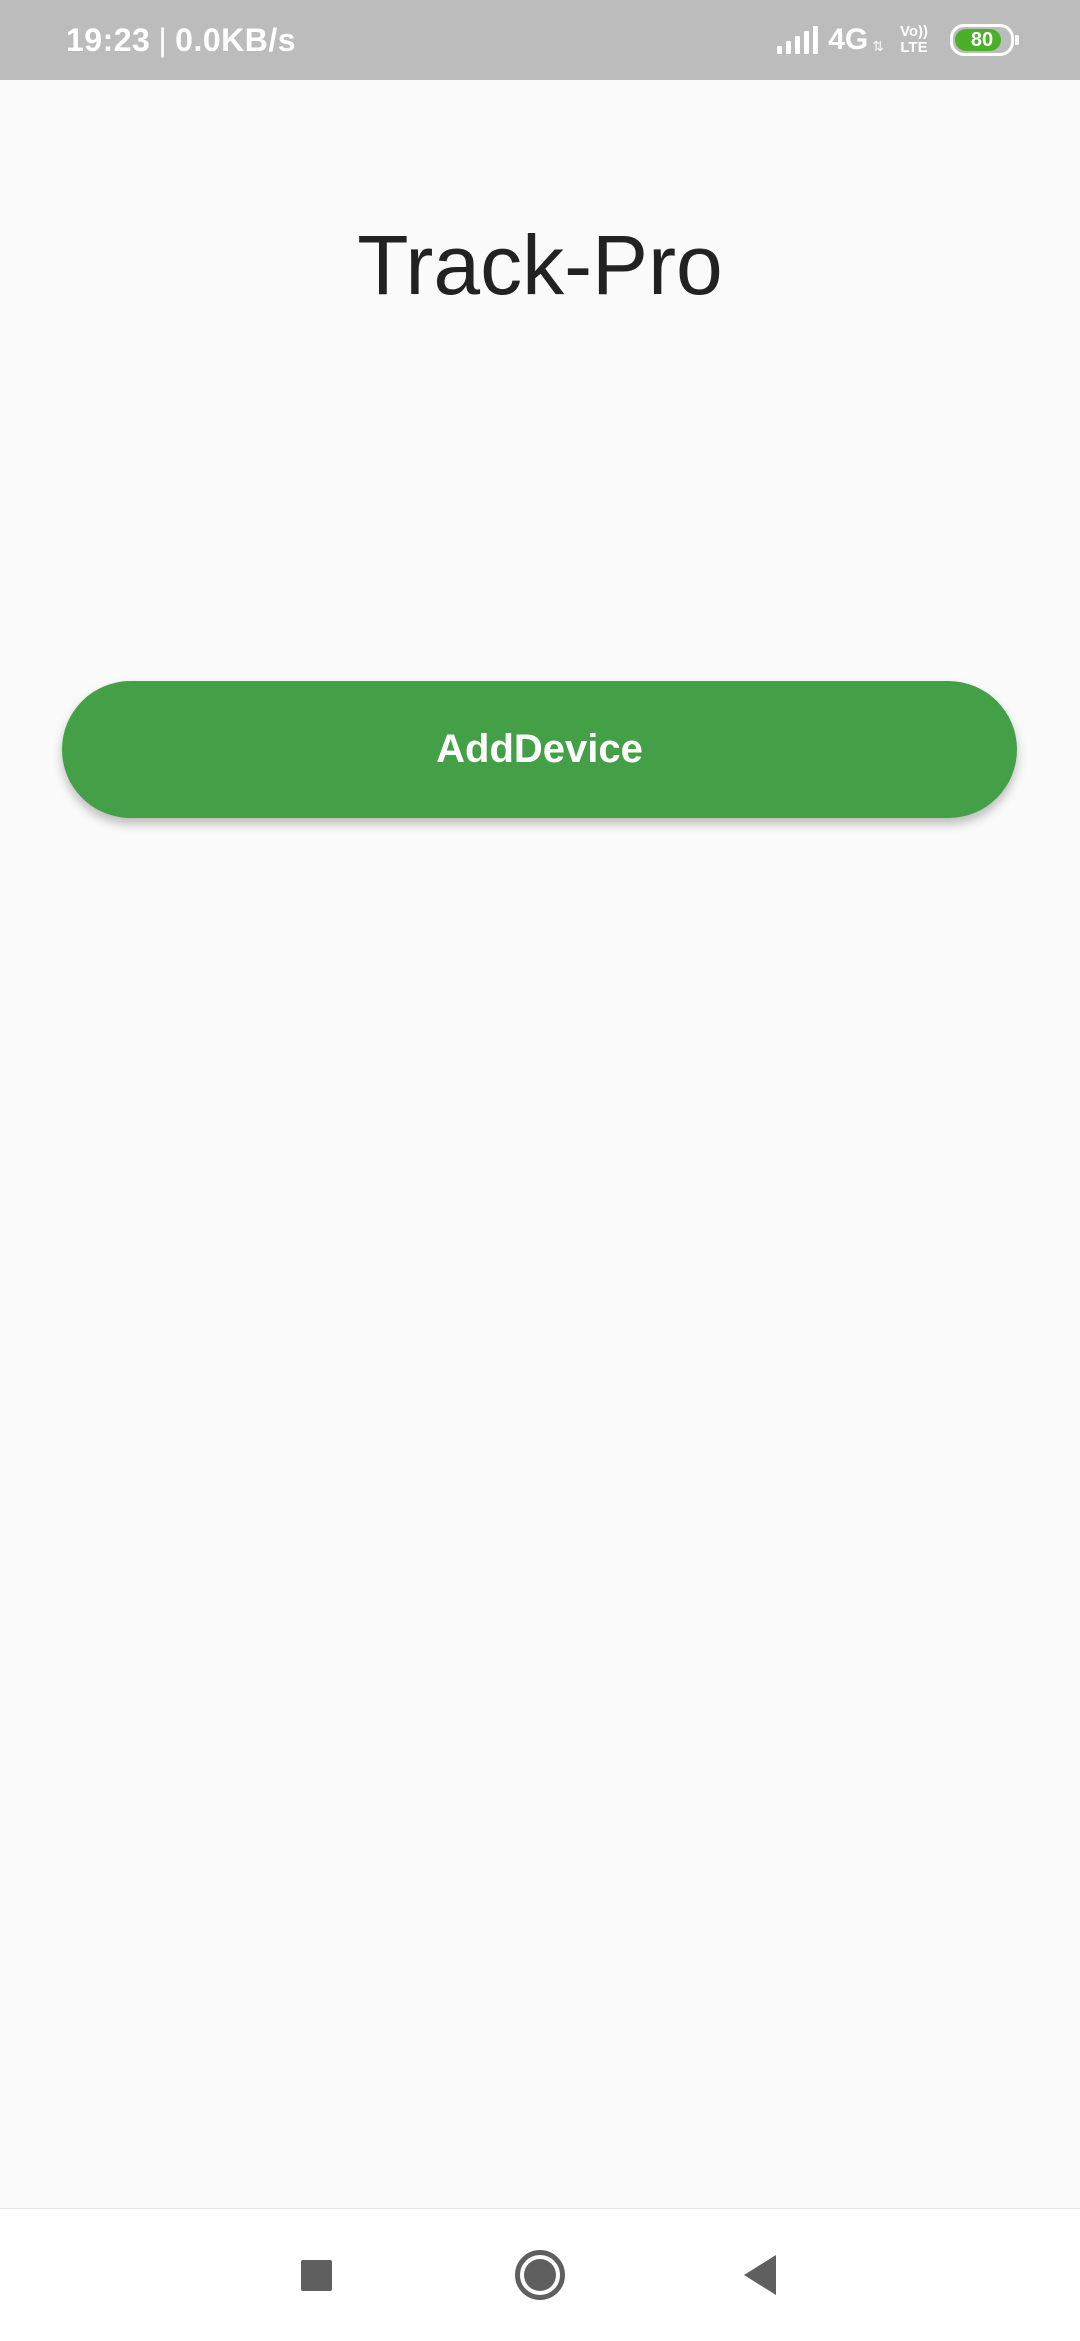 This screenshot has width=1080, height=2341. What do you see at coordinates (898, 40) in the screenshot?
I see `status-right: 4G ⇅ Vo)) LTE 80` at bounding box center [898, 40].